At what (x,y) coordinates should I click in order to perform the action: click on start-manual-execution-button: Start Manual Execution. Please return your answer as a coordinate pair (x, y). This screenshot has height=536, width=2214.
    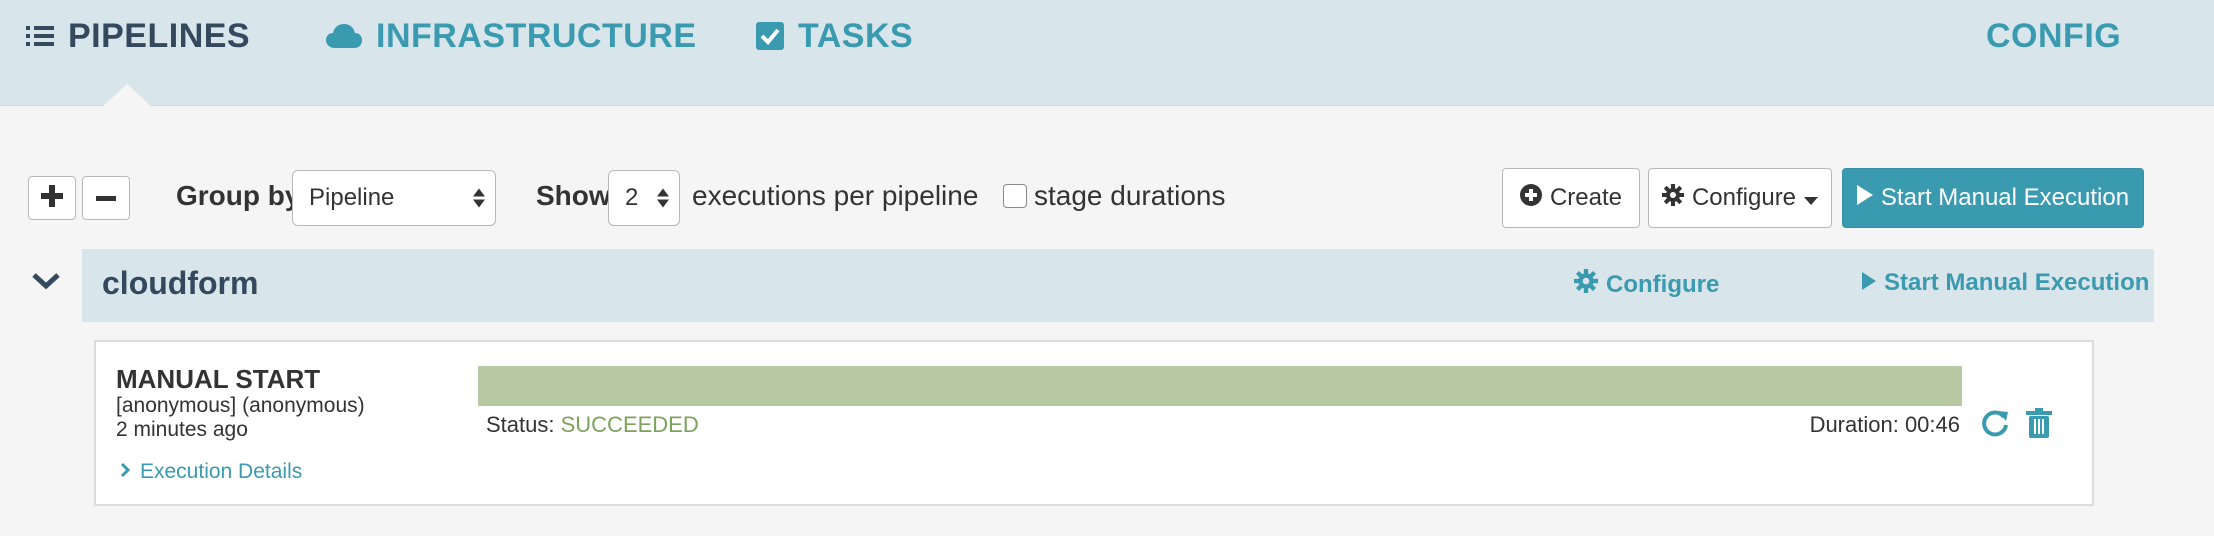
    Looking at the image, I should click on (1993, 198).